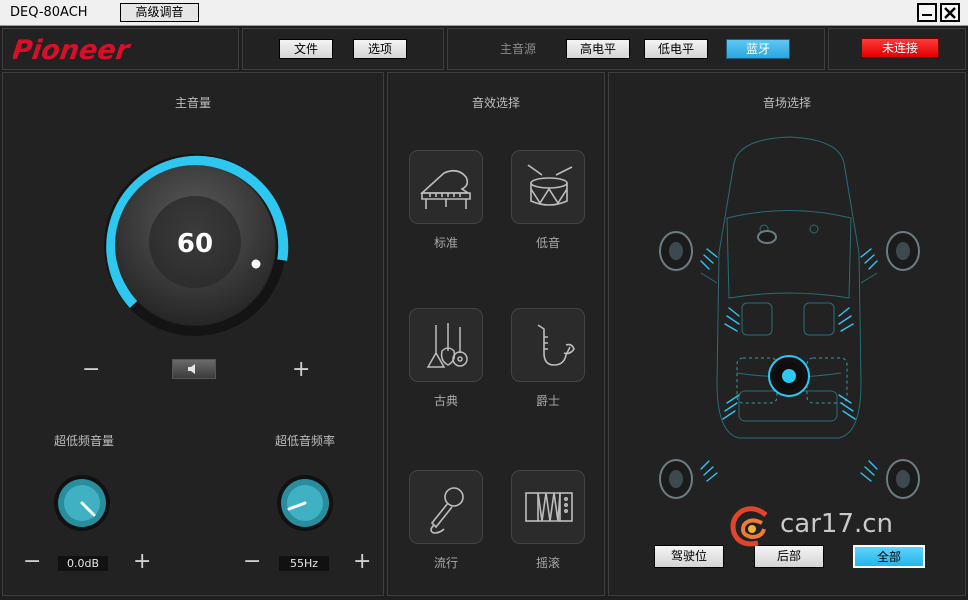  I want to click on options-button: 选项, so click(380, 49).